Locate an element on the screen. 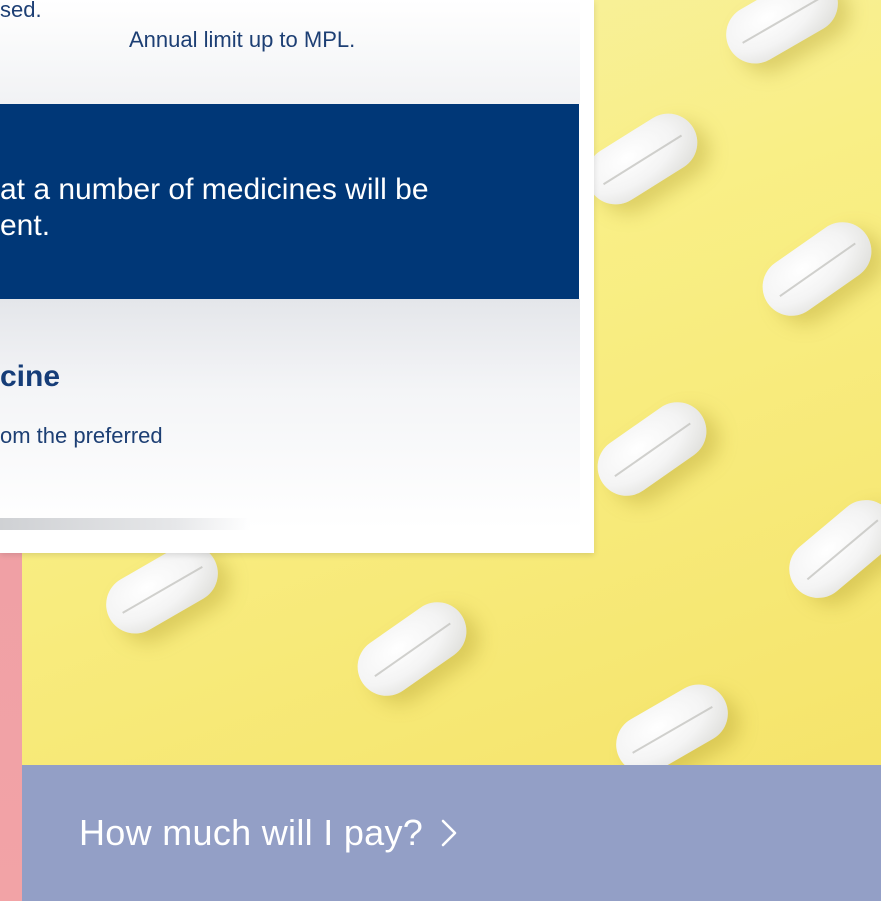 Image resolution: width=881 pixels, height=901 pixels. section-heading: cine is located at coordinates (30, 376).